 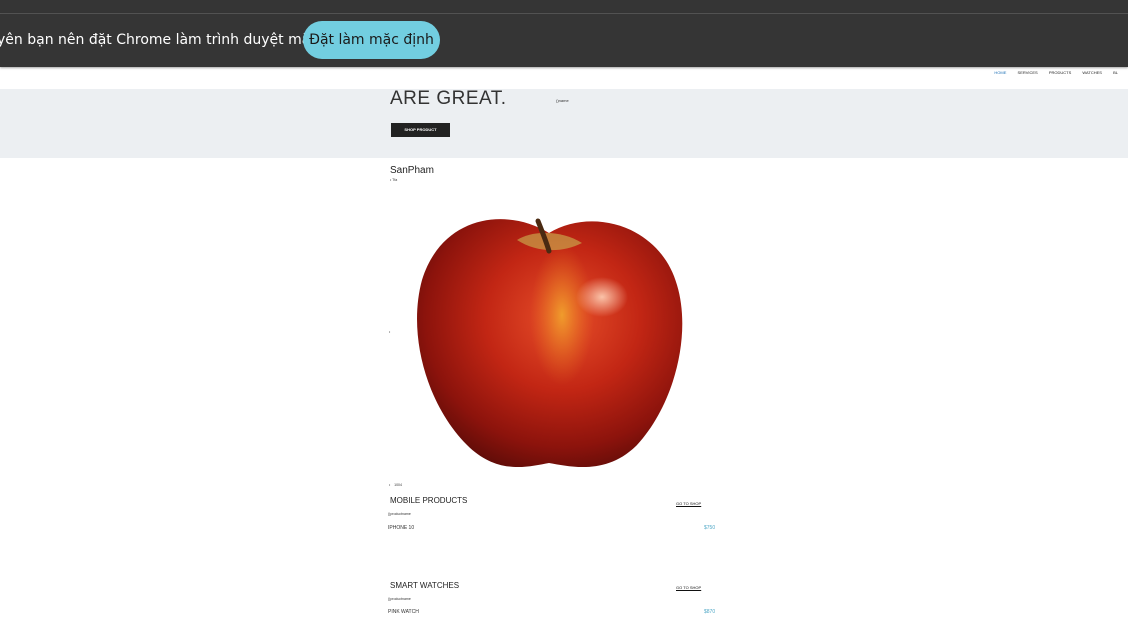 What do you see at coordinates (710, 528) in the screenshot?
I see `product-price: $750` at bounding box center [710, 528].